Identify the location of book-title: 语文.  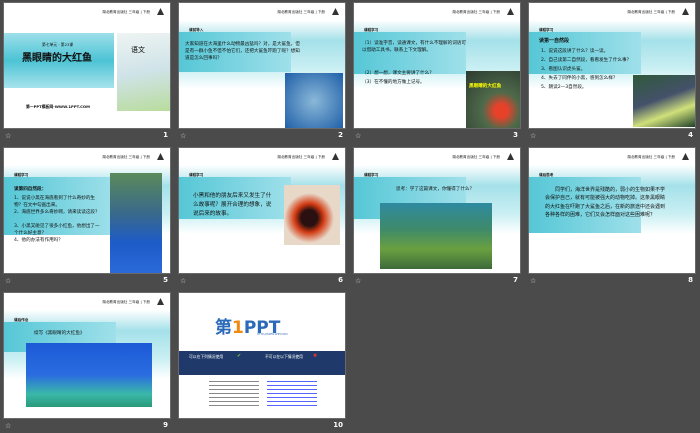
(138, 50).